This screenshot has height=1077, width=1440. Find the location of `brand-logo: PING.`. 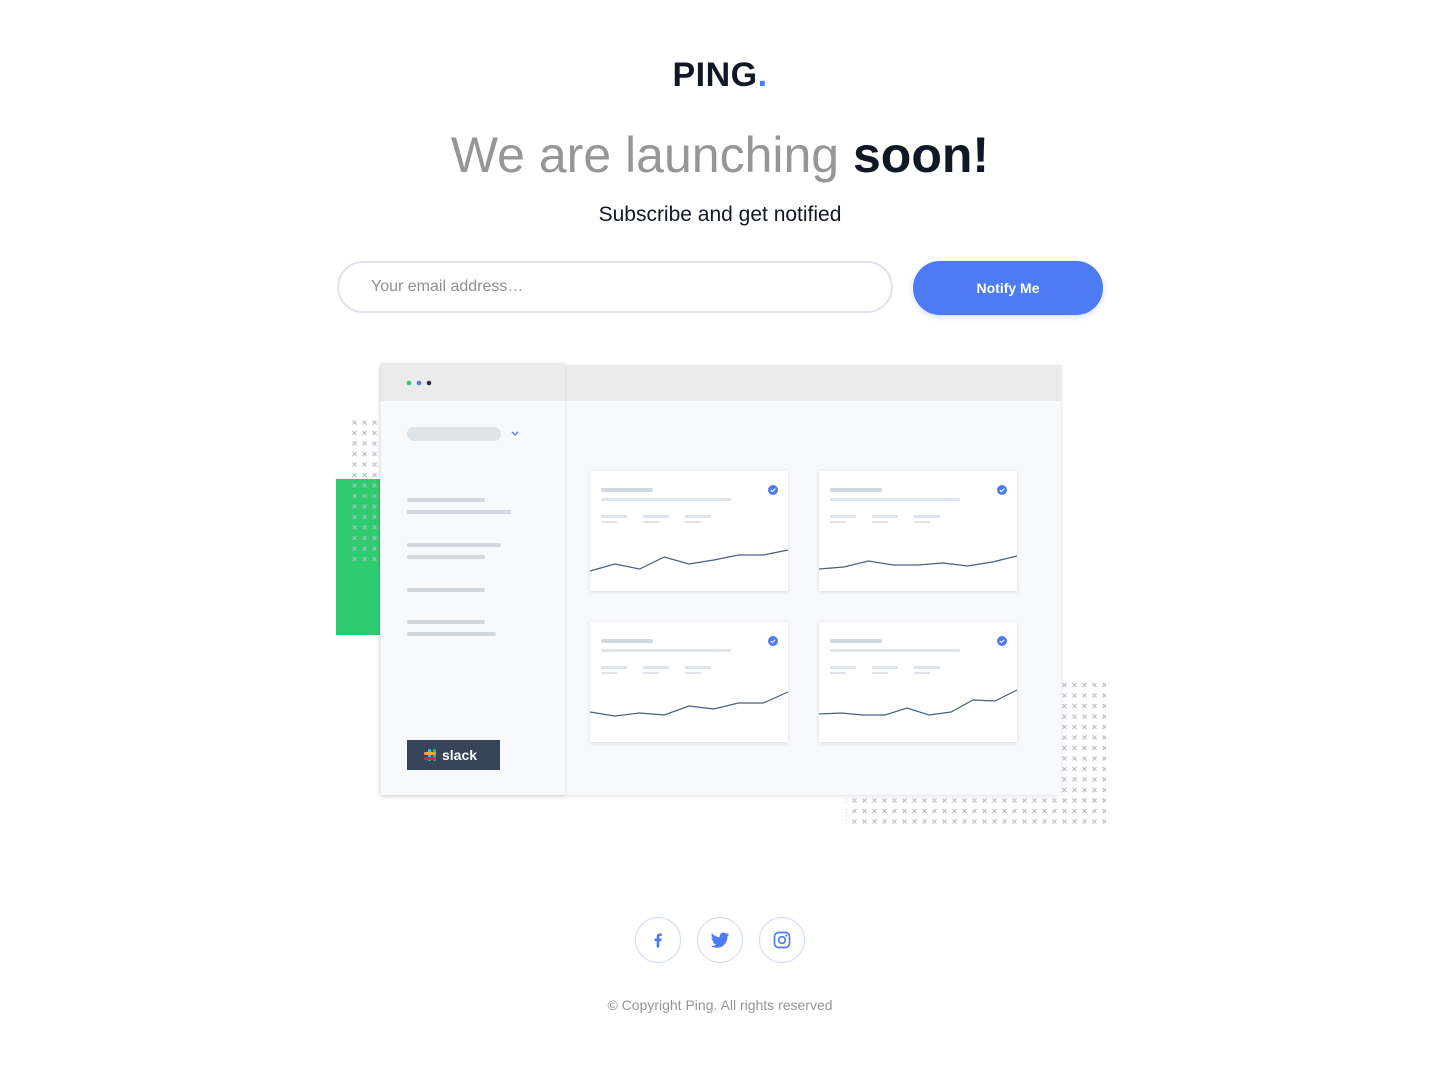

brand-logo: PING. is located at coordinates (720, 75).